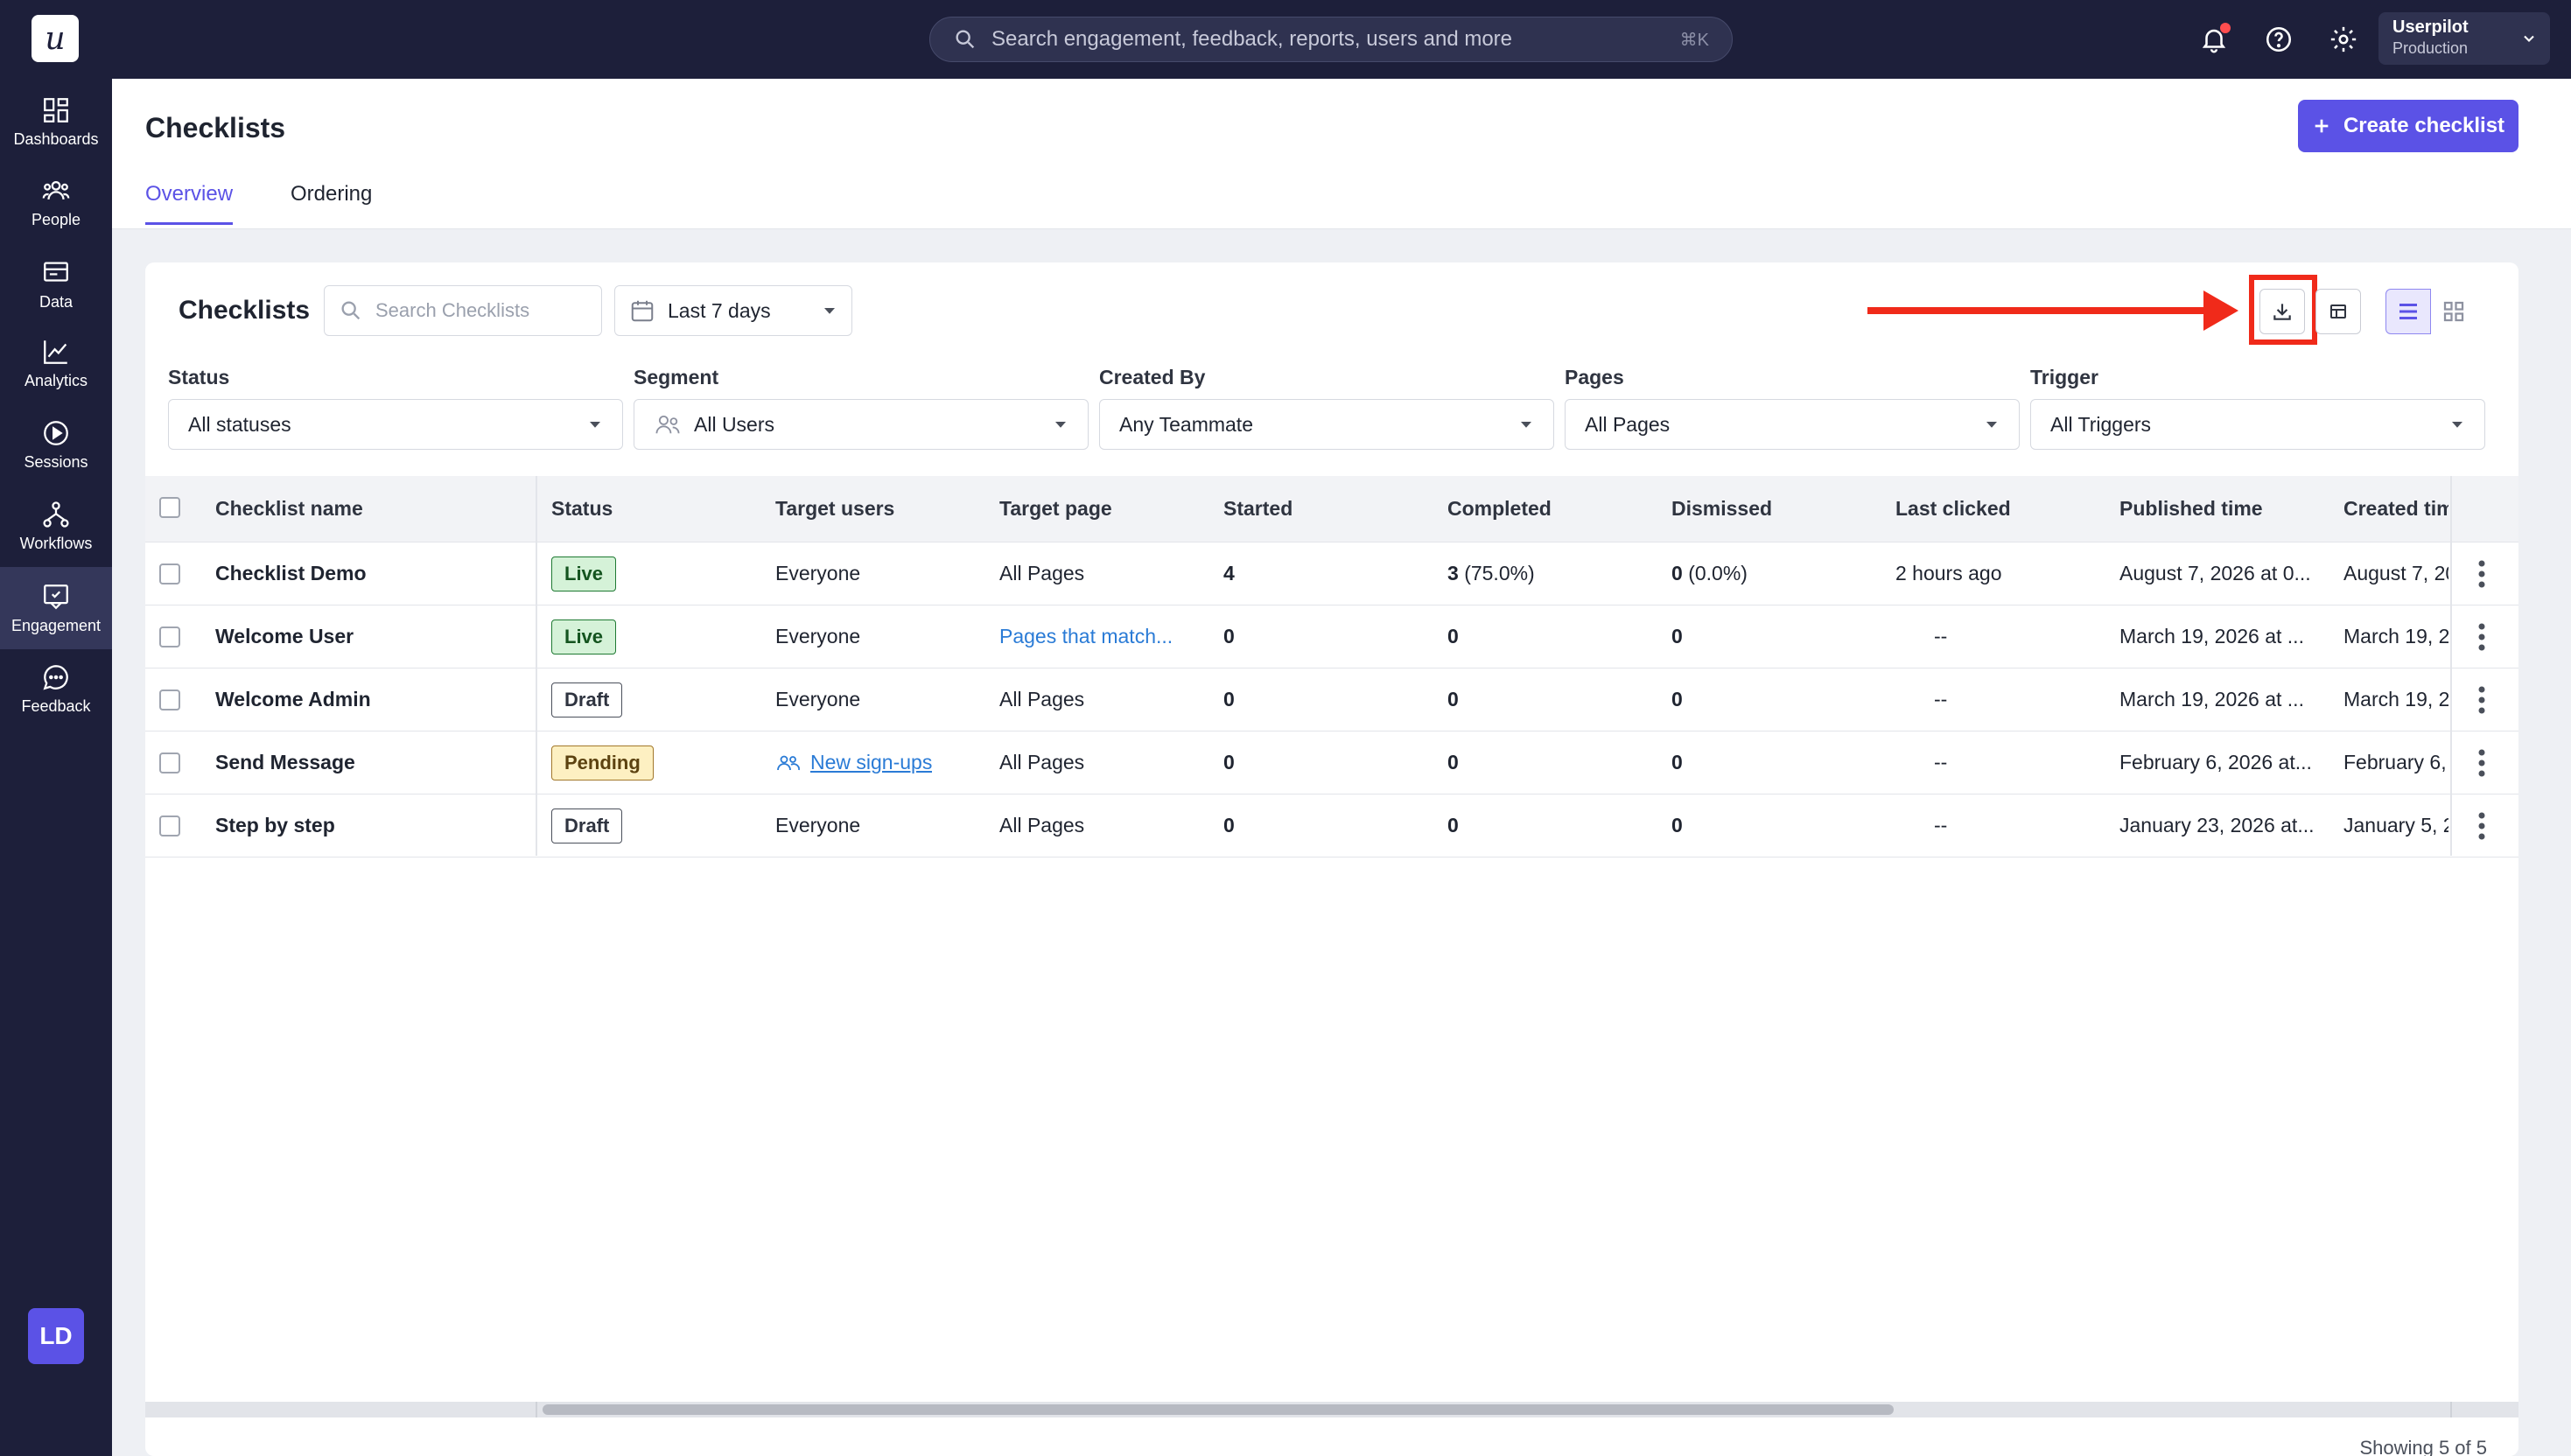 The image size is (2571, 1456). Describe the element at coordinates (2408, 311) in the screenshot. I see `list-view-toggle` at that location.